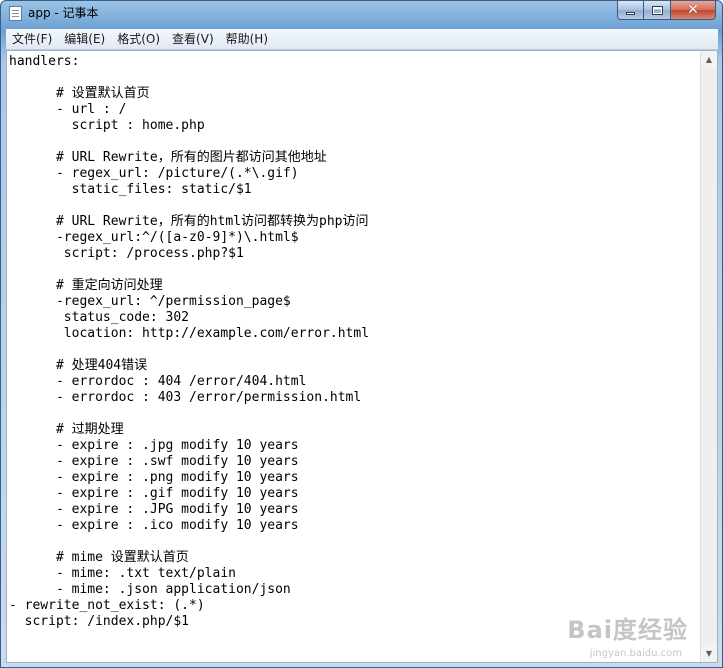 Image resolution: width=723 pixels, height=668 pixels. I want to click on close-icon: ✕, so click(693, 10).